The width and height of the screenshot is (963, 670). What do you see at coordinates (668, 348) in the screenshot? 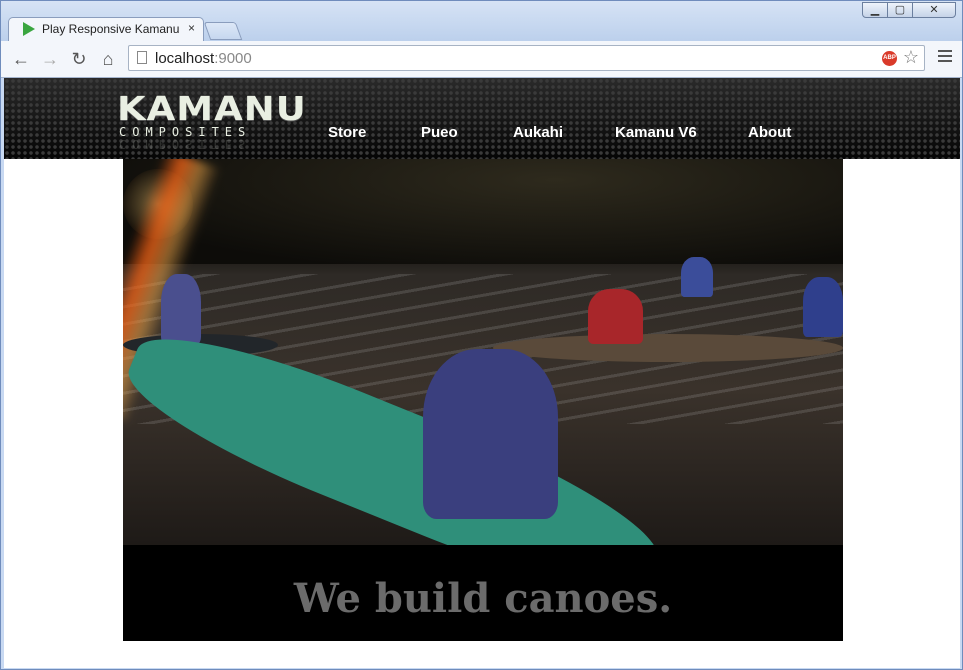
I see `hero-canoe-middle` at bounding box center [668, 348].